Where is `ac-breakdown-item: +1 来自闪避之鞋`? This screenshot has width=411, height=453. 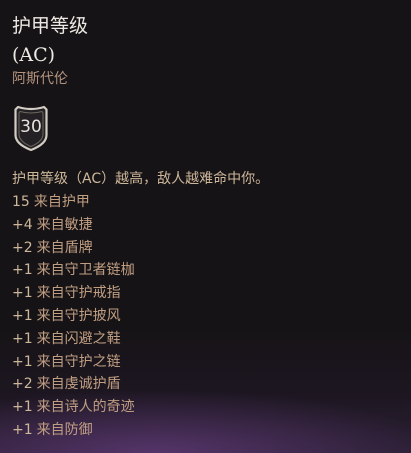
ac-breakdown-item: +1 来自闪避之鞋 is located at coordinates (73, 339).